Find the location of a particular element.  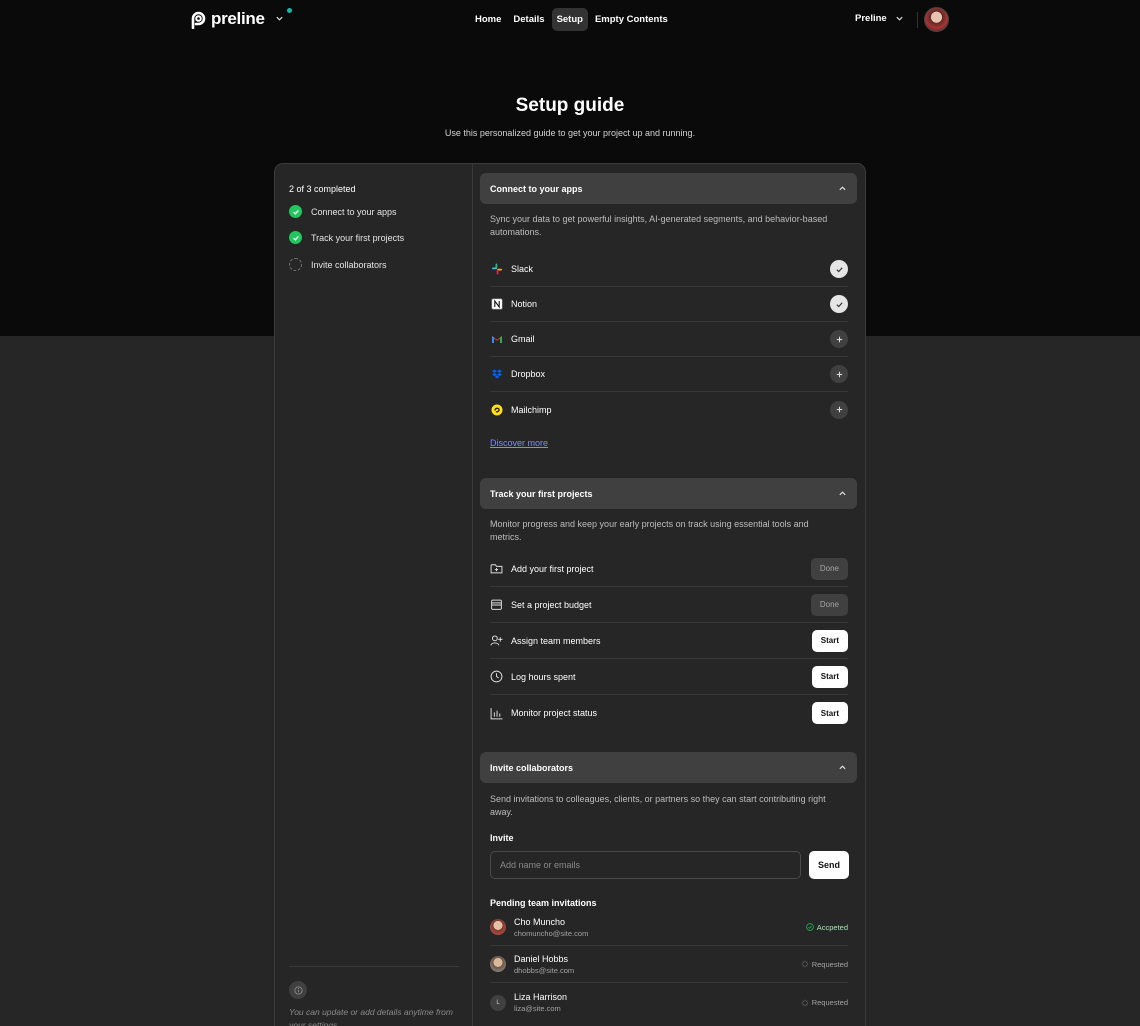

person-email: chomuncho@site.com is located at coordinates (551, 933).